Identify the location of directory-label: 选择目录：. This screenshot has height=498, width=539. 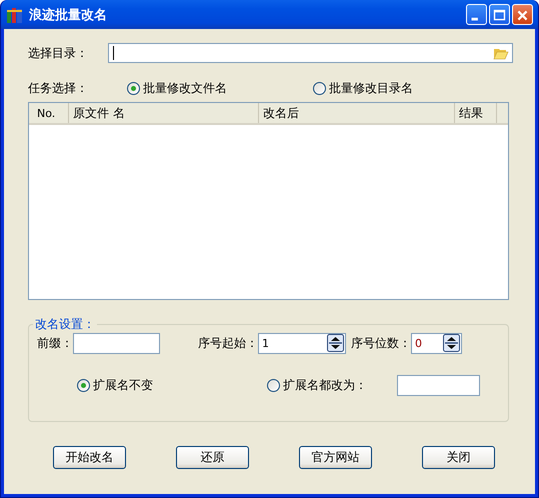
(58, 53).